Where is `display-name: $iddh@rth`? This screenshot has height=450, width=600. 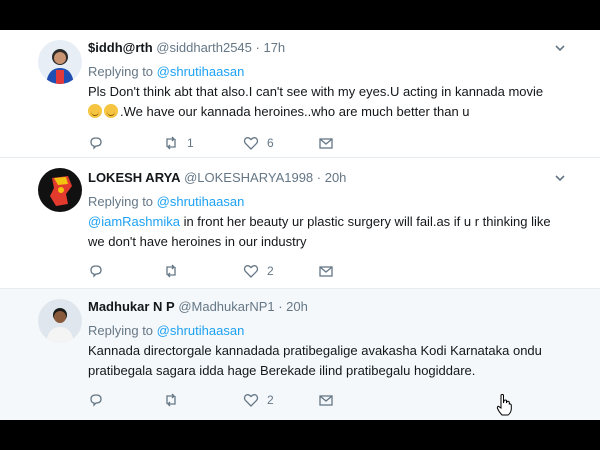 display-name: $iddh@rth is located at coordinates (120, 47).